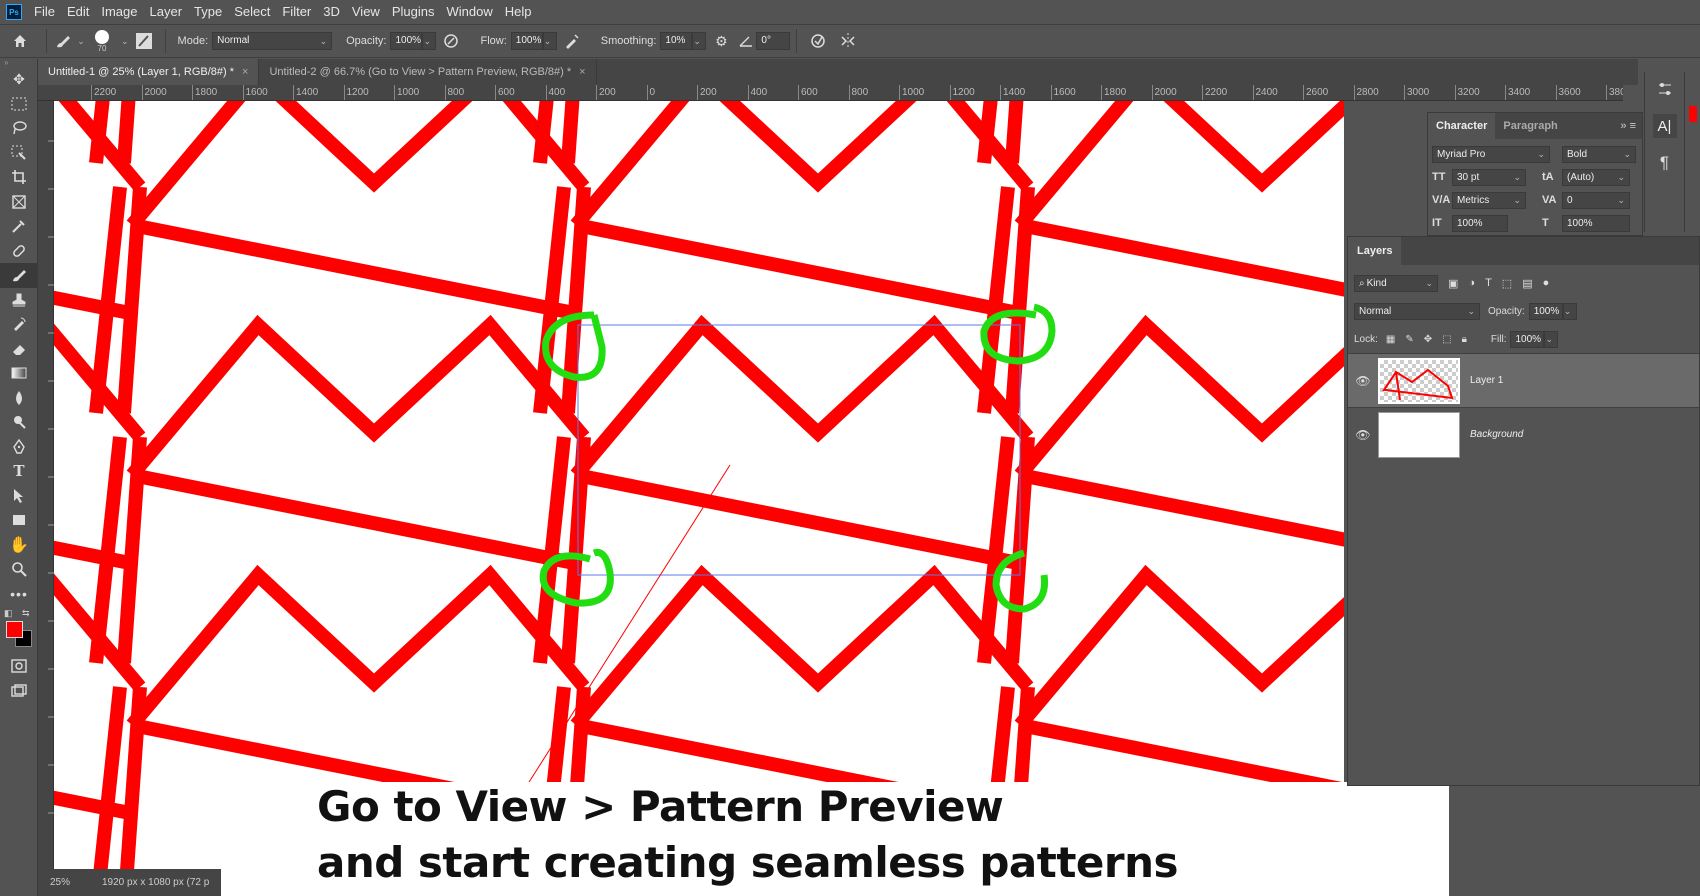 This screenshot has height=896, width=1700. Describe the element at coordinates (1664, 89) in the screenshot. I see `adjustments-icon` at that location.